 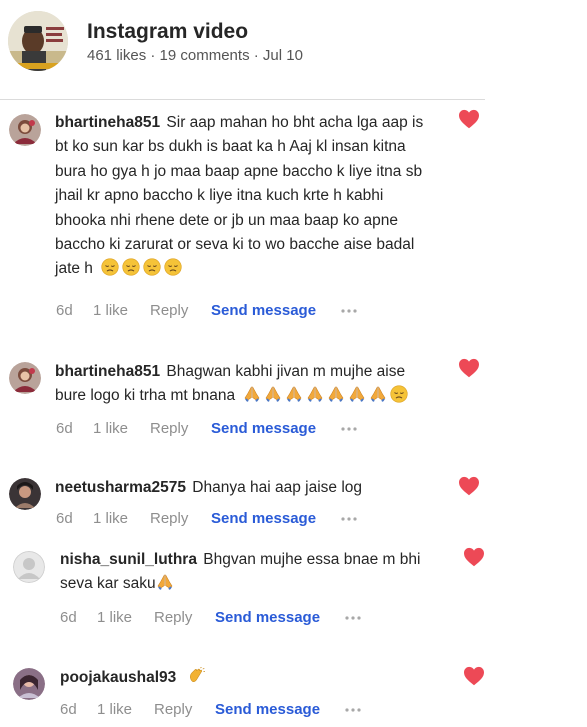 What do you see at coordinates (108, 584) in the screenshot?
I see `comment-line: seva kar saku` at bounding box center [108, 584].